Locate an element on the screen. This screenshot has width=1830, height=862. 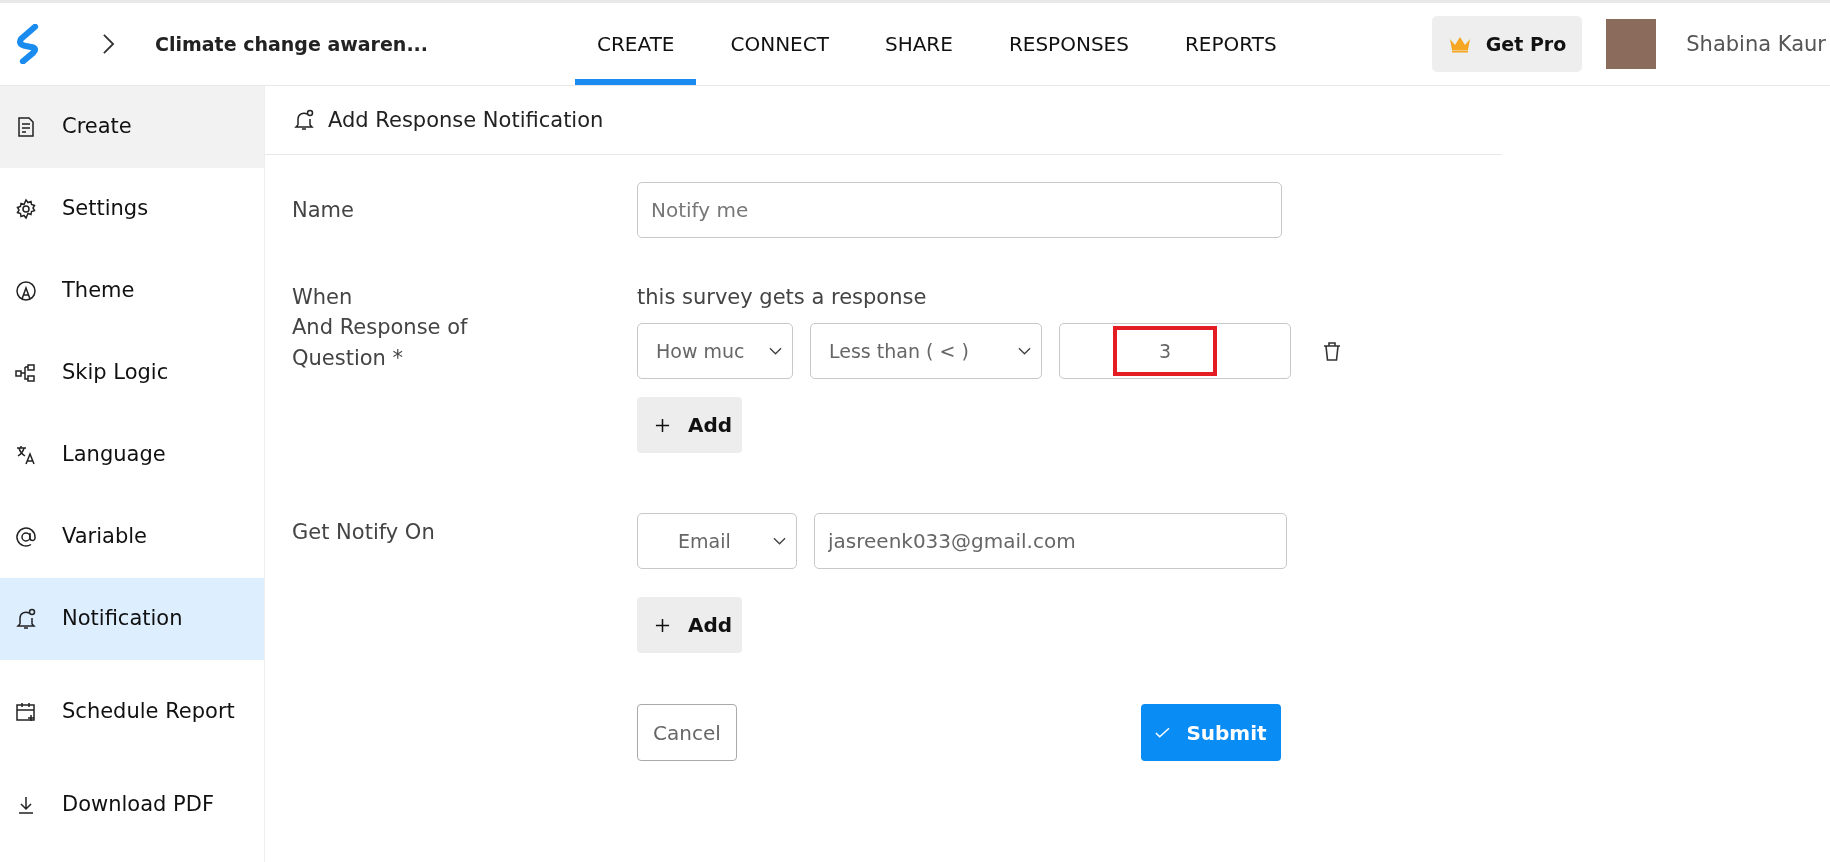
calendar-icon is located at coordinates (26, 712).